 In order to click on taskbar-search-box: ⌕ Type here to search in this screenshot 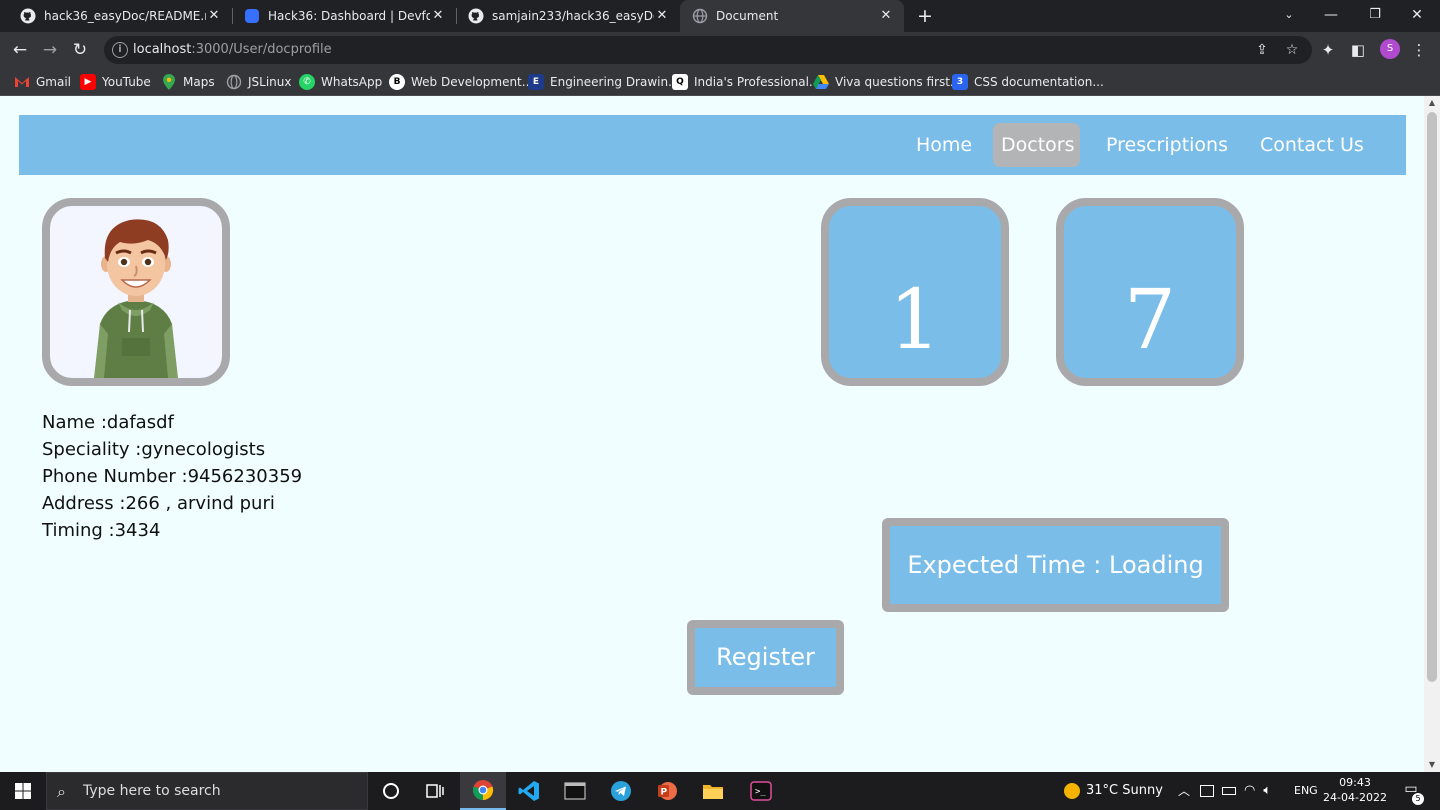, I will do `click(207, 791)`.